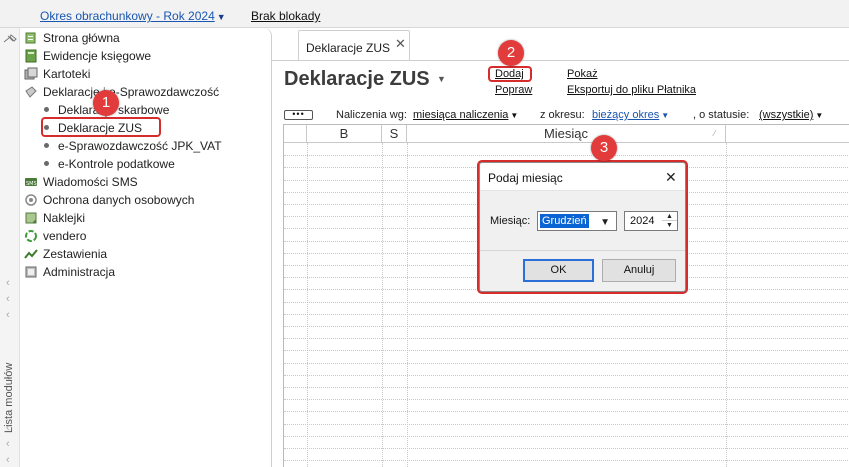  I want to click on resize-grip-icon: ⁄, so click(715, 133).